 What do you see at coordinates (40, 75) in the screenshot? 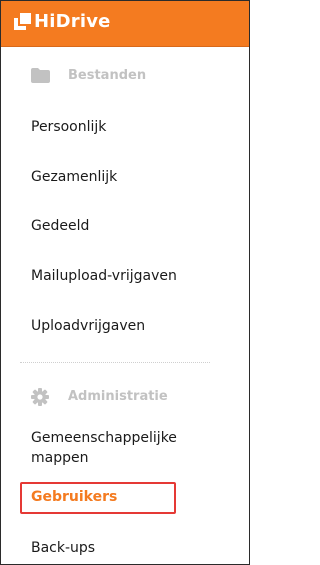
I see `folder-icon` at bounding box center [40, 75].